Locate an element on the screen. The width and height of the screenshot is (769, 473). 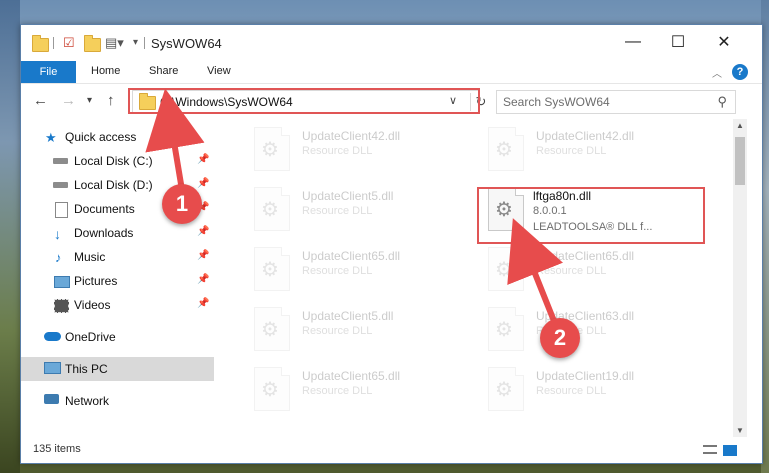
tab-home: Home is located at coordinates (105, 71).